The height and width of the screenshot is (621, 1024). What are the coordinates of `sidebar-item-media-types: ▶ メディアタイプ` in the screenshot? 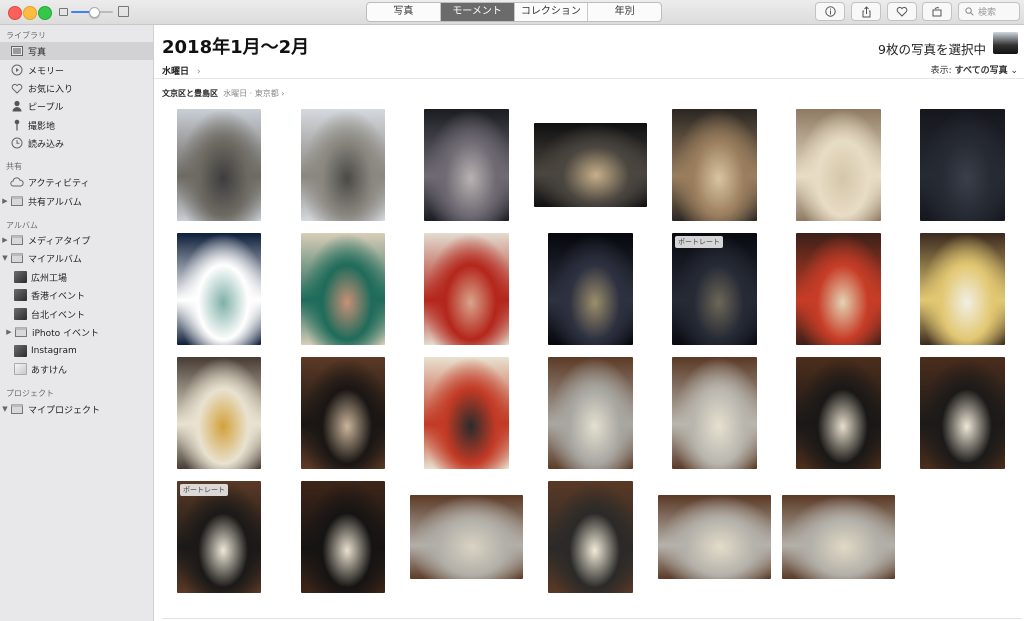 It's located at (76, 240).